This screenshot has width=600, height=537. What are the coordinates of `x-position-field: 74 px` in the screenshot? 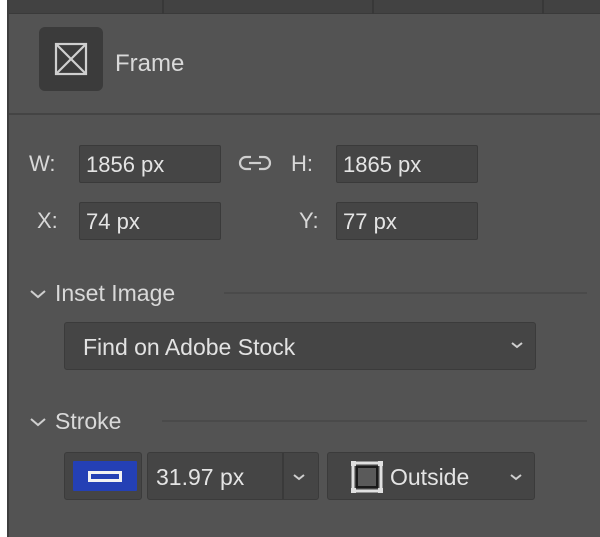 It's located at (150, 221).